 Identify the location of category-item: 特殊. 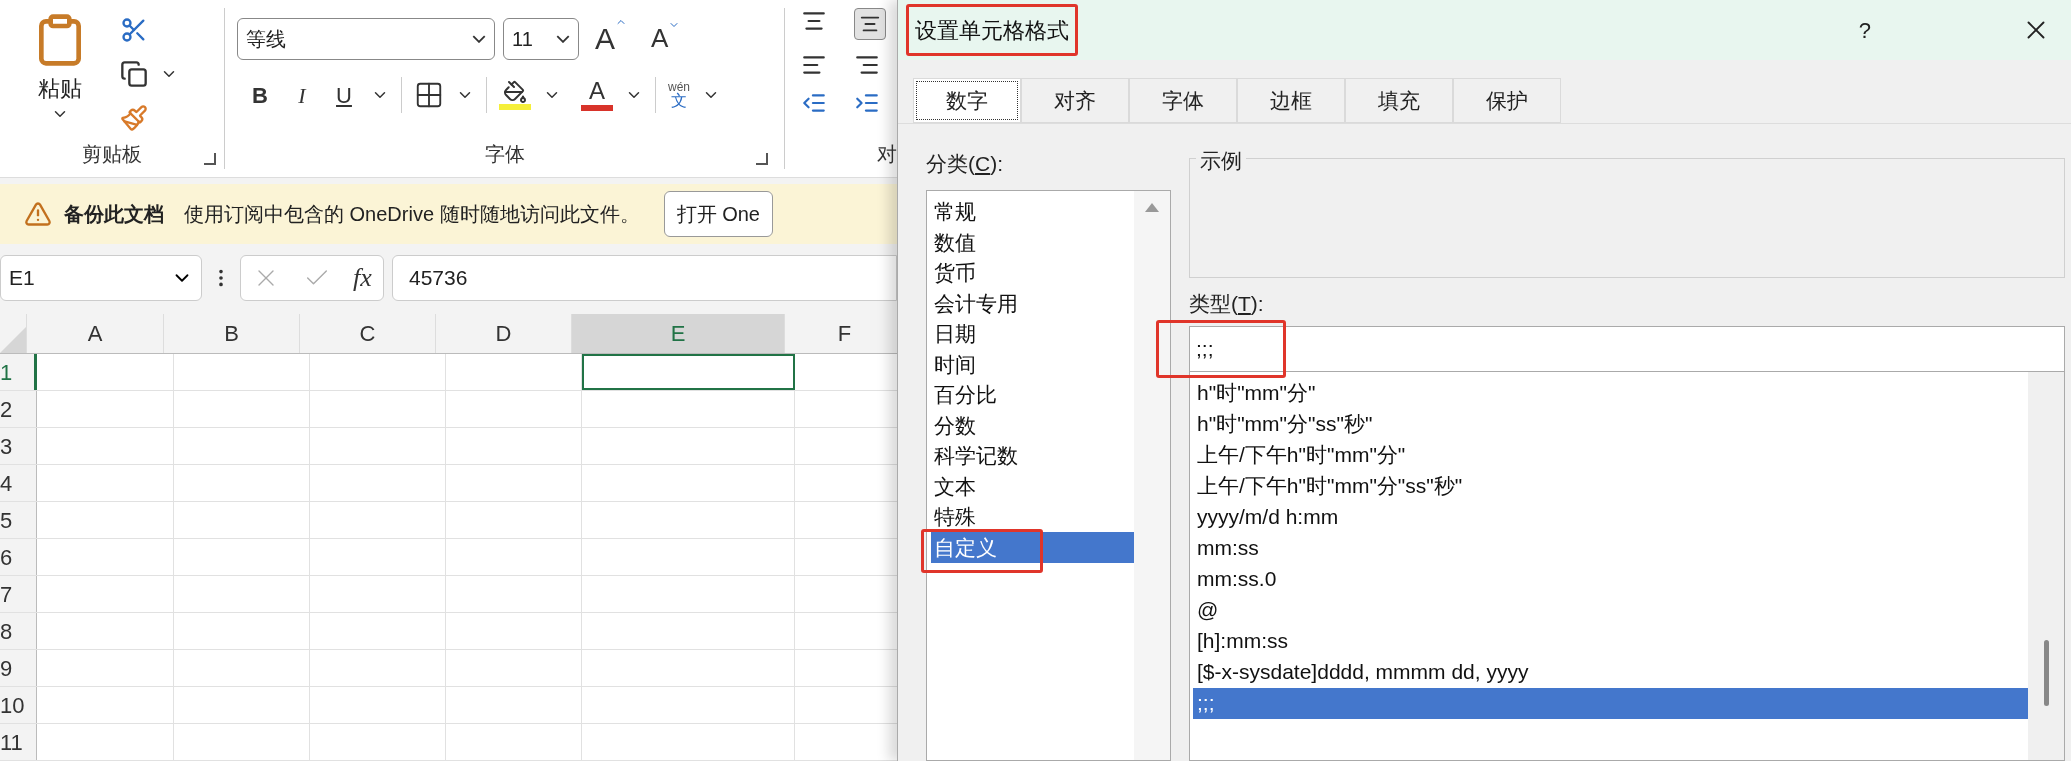
(1032, 516).